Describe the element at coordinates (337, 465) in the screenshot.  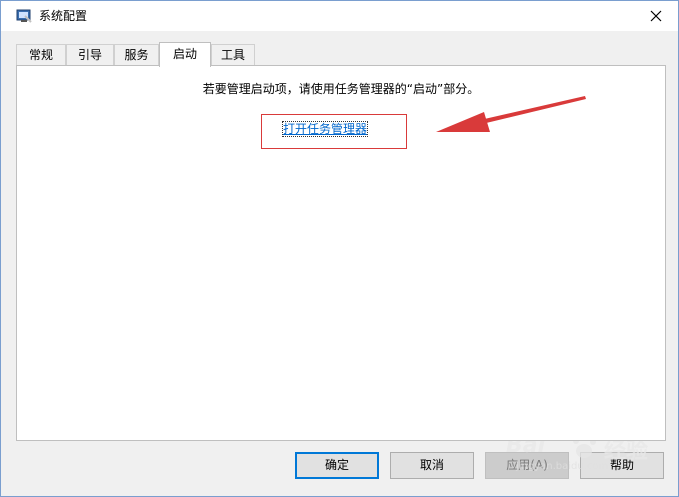
I see `ok-button: 确定` at that location.